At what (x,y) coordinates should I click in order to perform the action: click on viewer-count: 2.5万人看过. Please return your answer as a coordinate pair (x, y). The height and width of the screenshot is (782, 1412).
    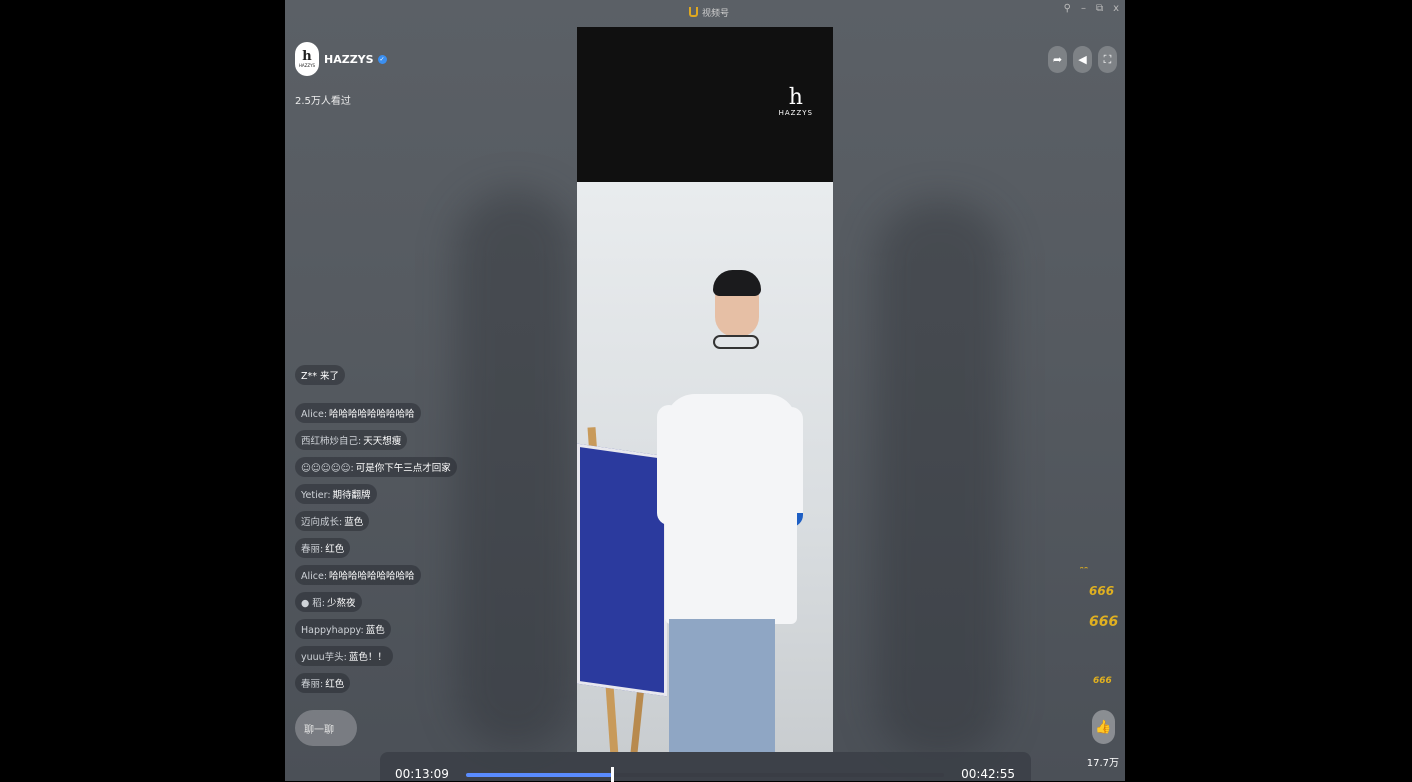
    Looking at the image, I should click on (323, 101).